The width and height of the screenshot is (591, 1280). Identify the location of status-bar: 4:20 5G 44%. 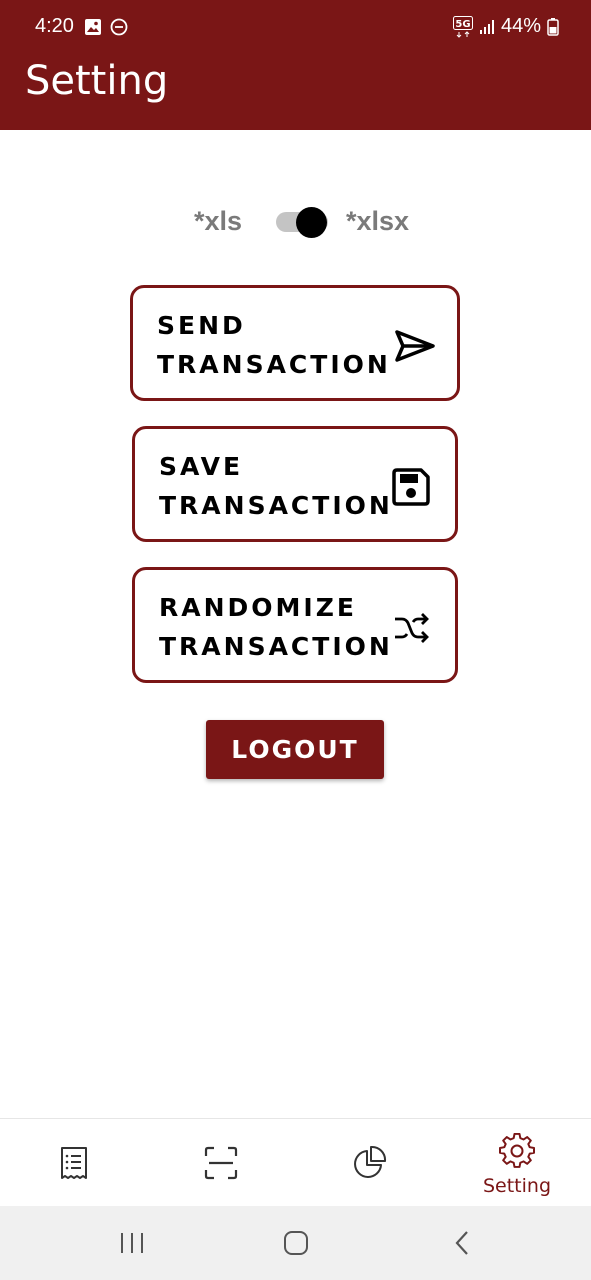
(295, 28).